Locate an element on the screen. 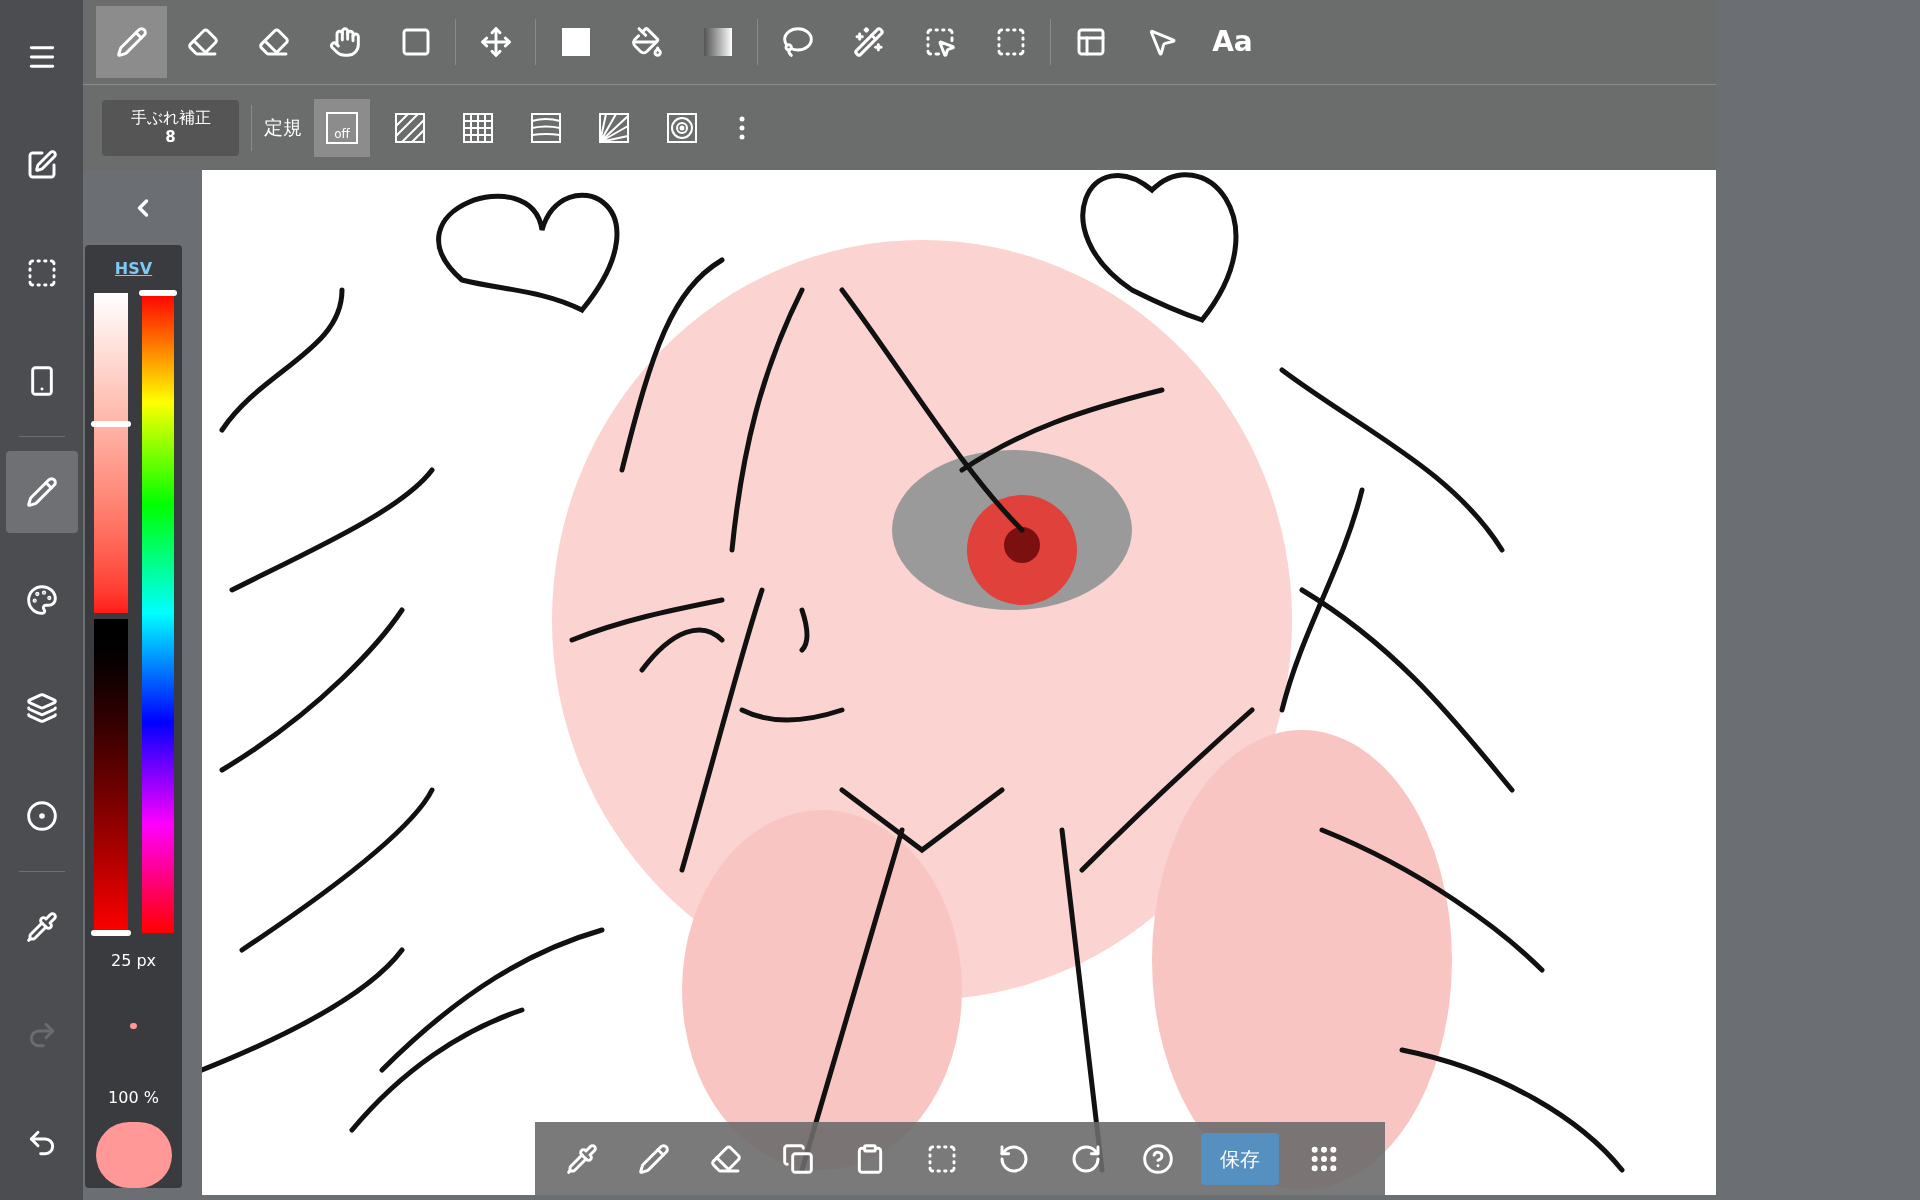 Image resolution: width=1920 pixels, height=1200 pixels. color-mode-link: HSV is located at coordinates (133, 269).